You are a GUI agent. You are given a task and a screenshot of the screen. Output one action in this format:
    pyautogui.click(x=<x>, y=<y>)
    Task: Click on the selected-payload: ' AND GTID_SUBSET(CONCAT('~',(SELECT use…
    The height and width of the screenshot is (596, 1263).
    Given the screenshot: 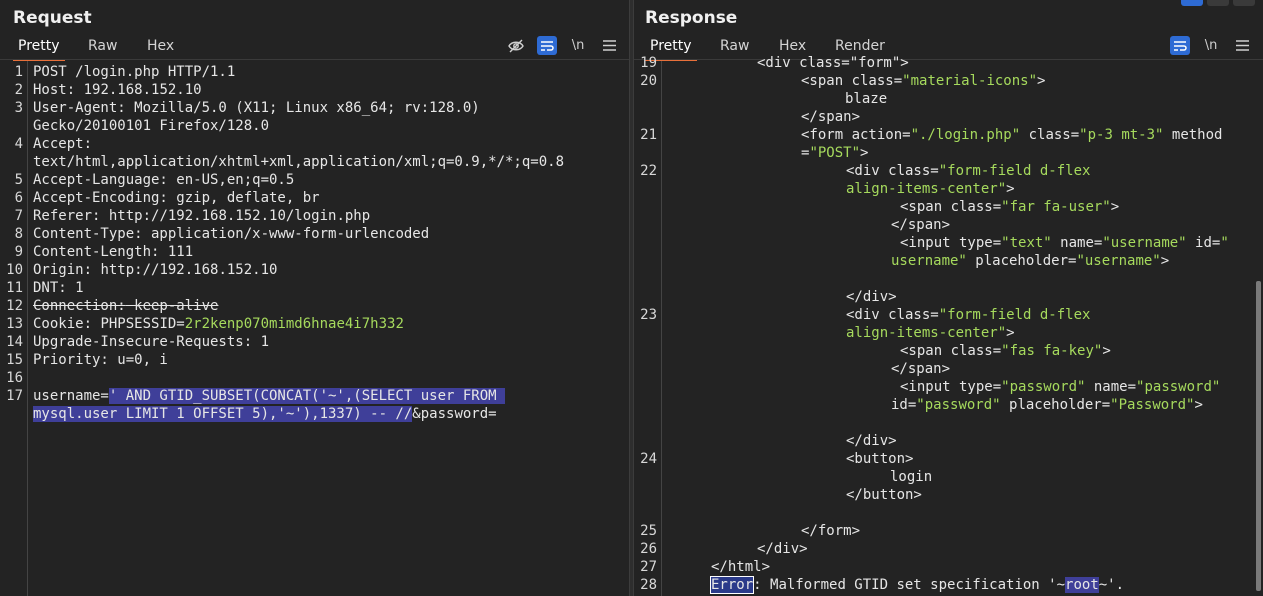 What is the action you would take?
    pyautogui.click(x=307, y=396)
    